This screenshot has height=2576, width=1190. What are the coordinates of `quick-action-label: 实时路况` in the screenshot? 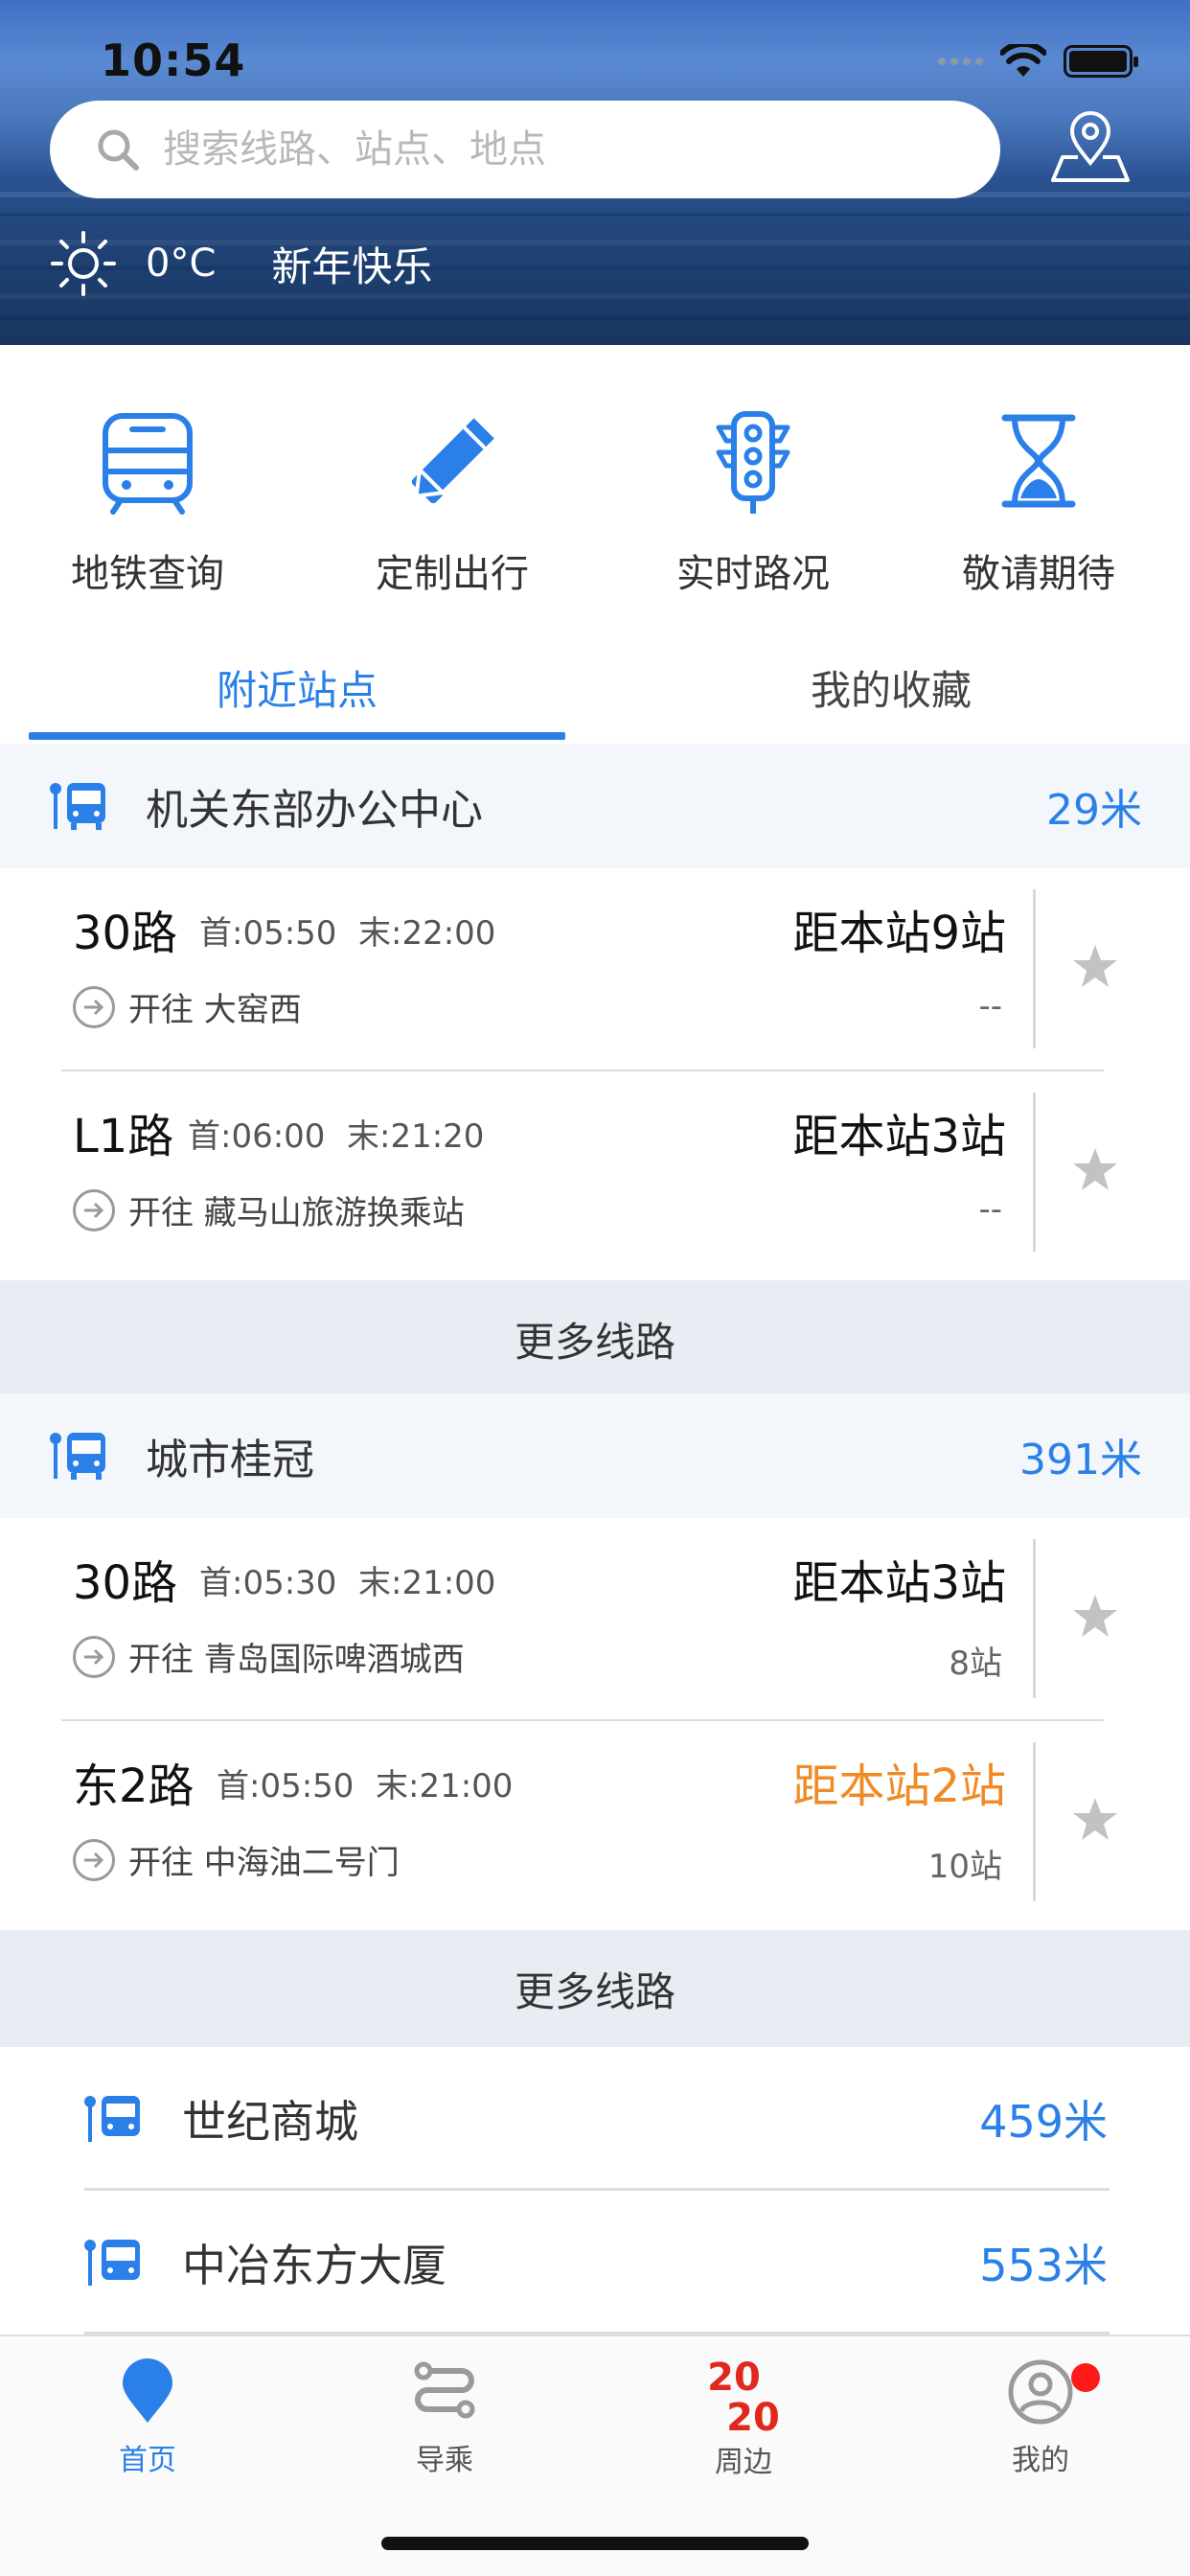 It's located at (753, 574).